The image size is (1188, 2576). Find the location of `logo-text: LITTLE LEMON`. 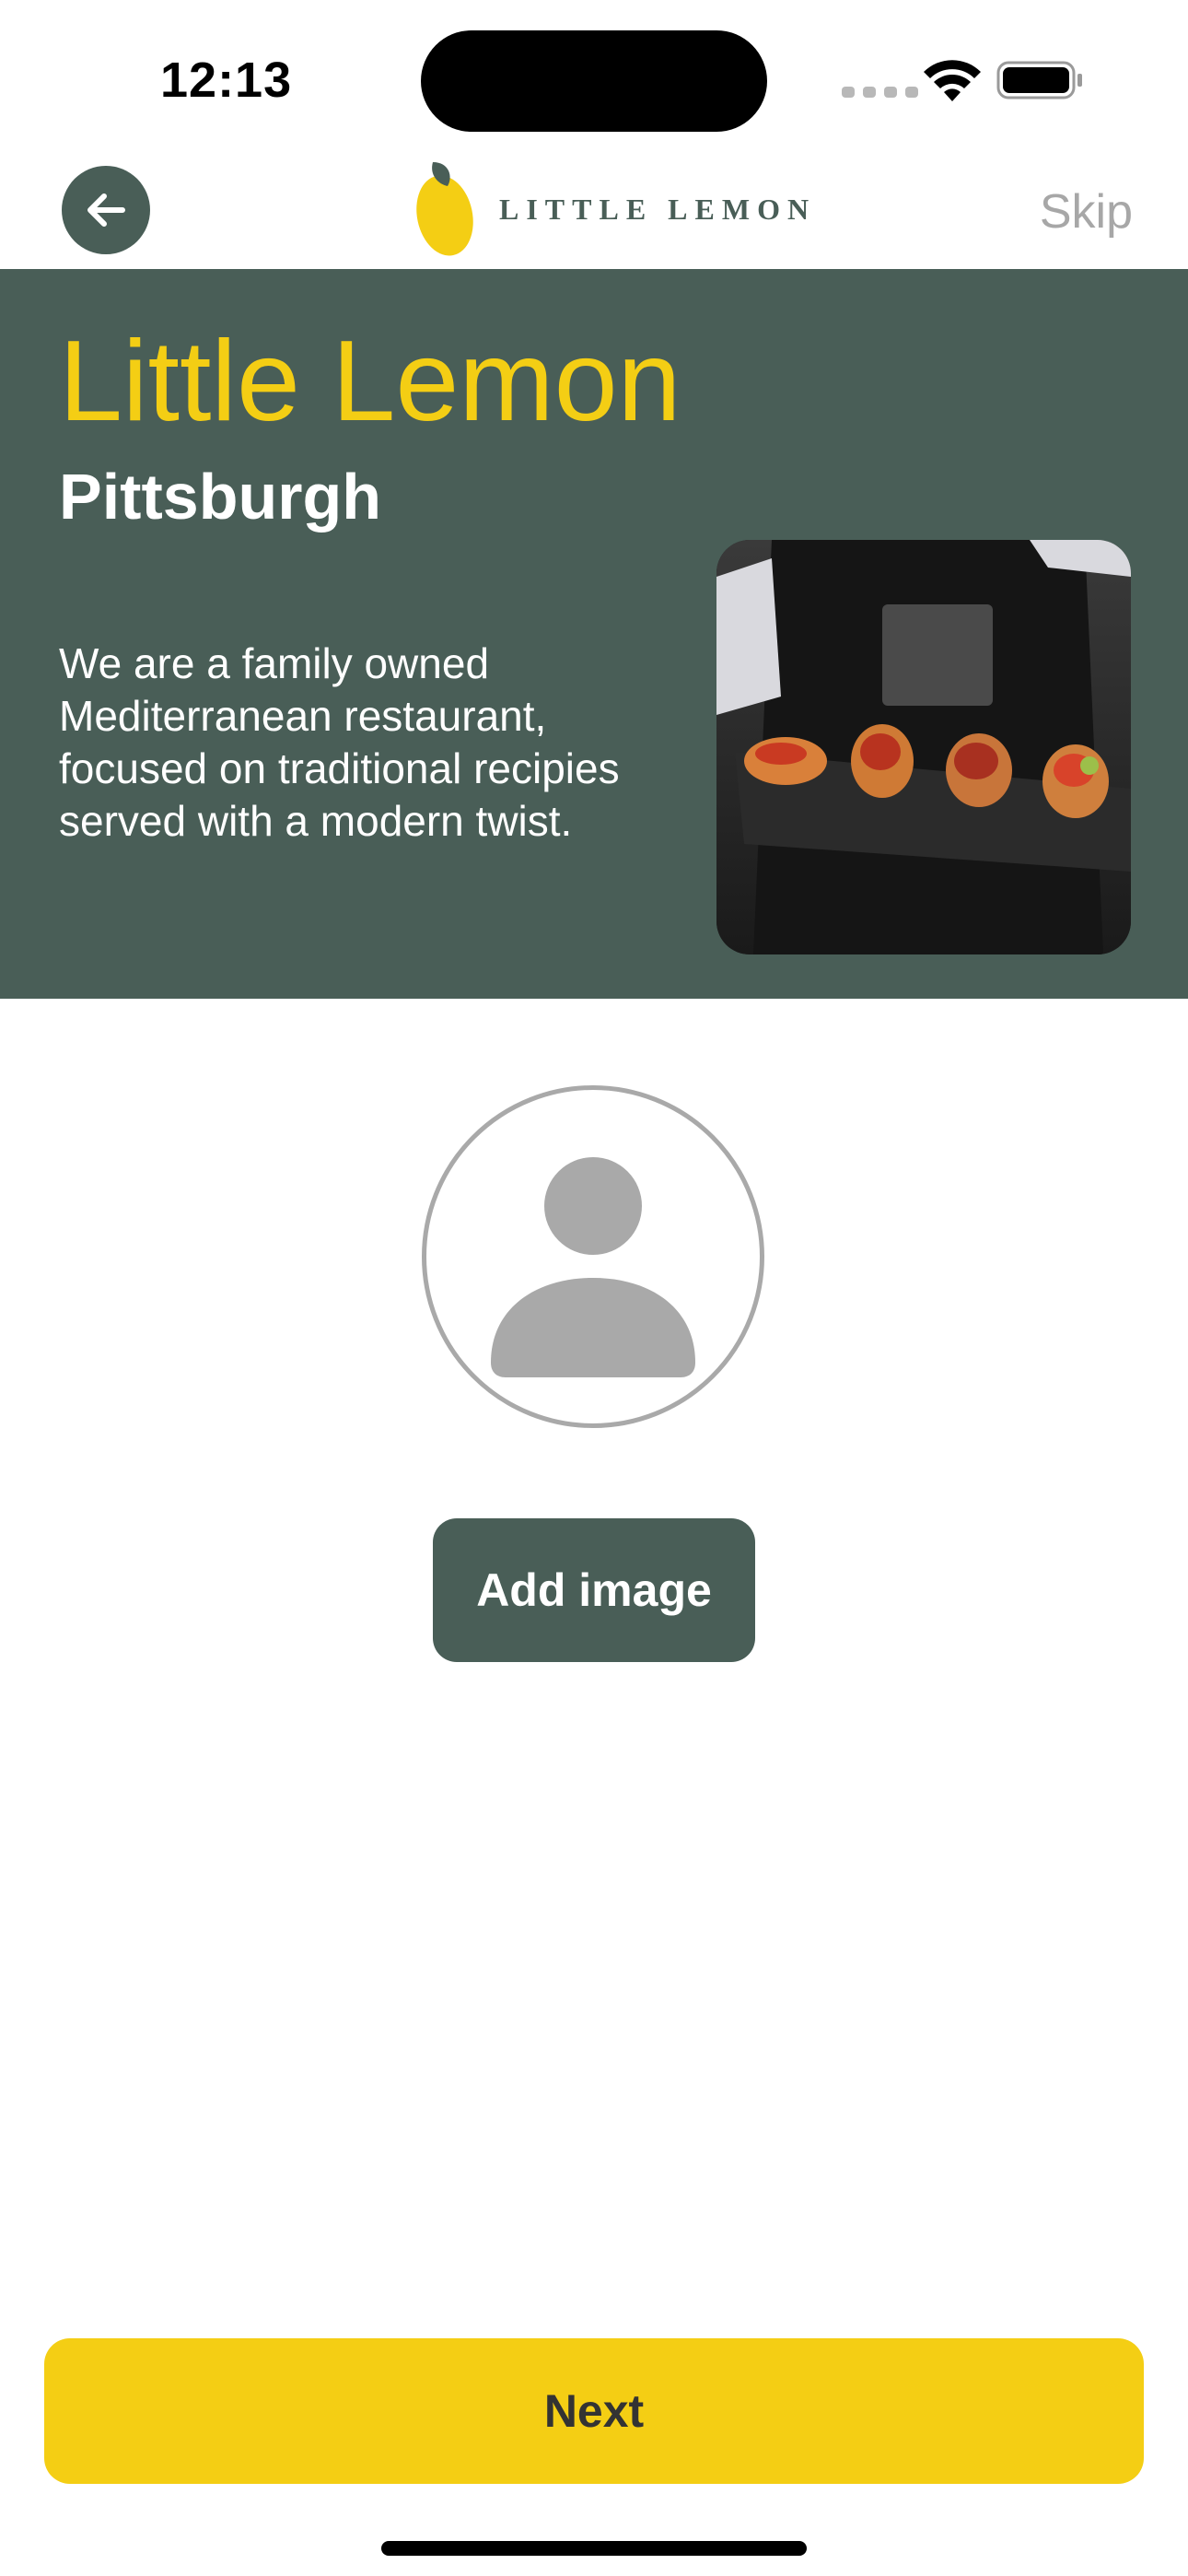

logo-text: LITTLE LEMON is located at coordinates (658, 209).